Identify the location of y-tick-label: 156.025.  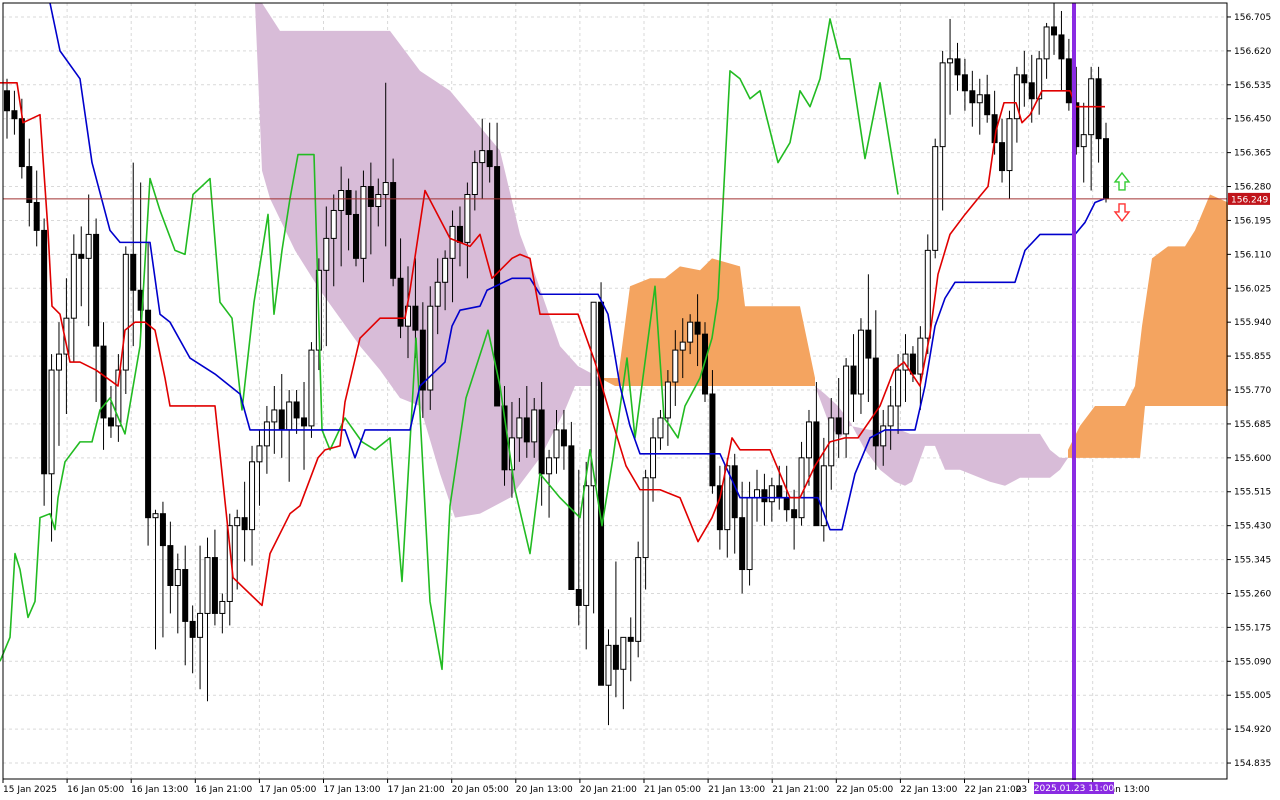
(1252, 289).